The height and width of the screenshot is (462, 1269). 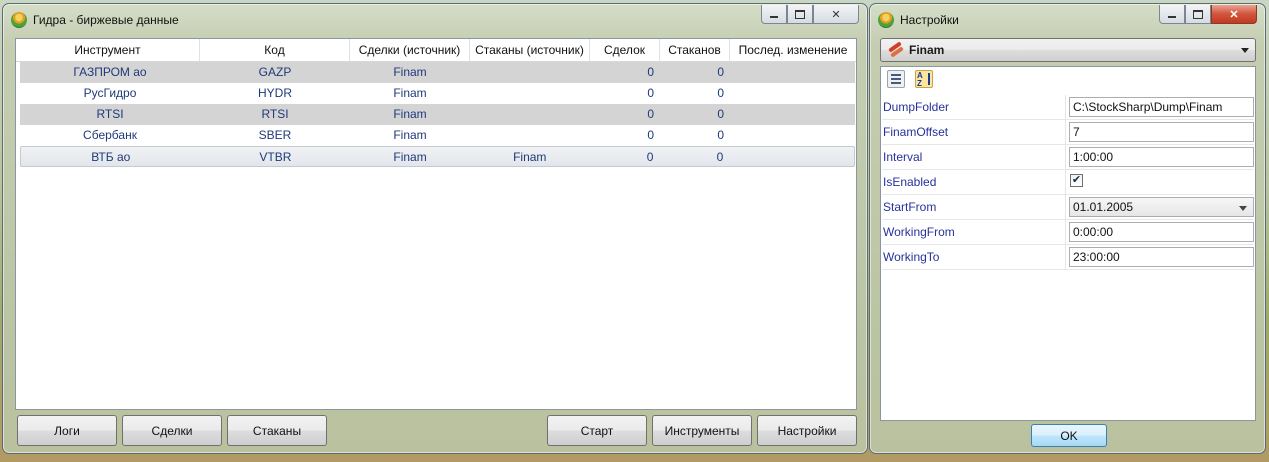 What do you see at coordinates (1068, 207) in the screenshot?
I see `property-row-startfrom: StartFrom 01.01.2005` at bounding box center [1068, 207].